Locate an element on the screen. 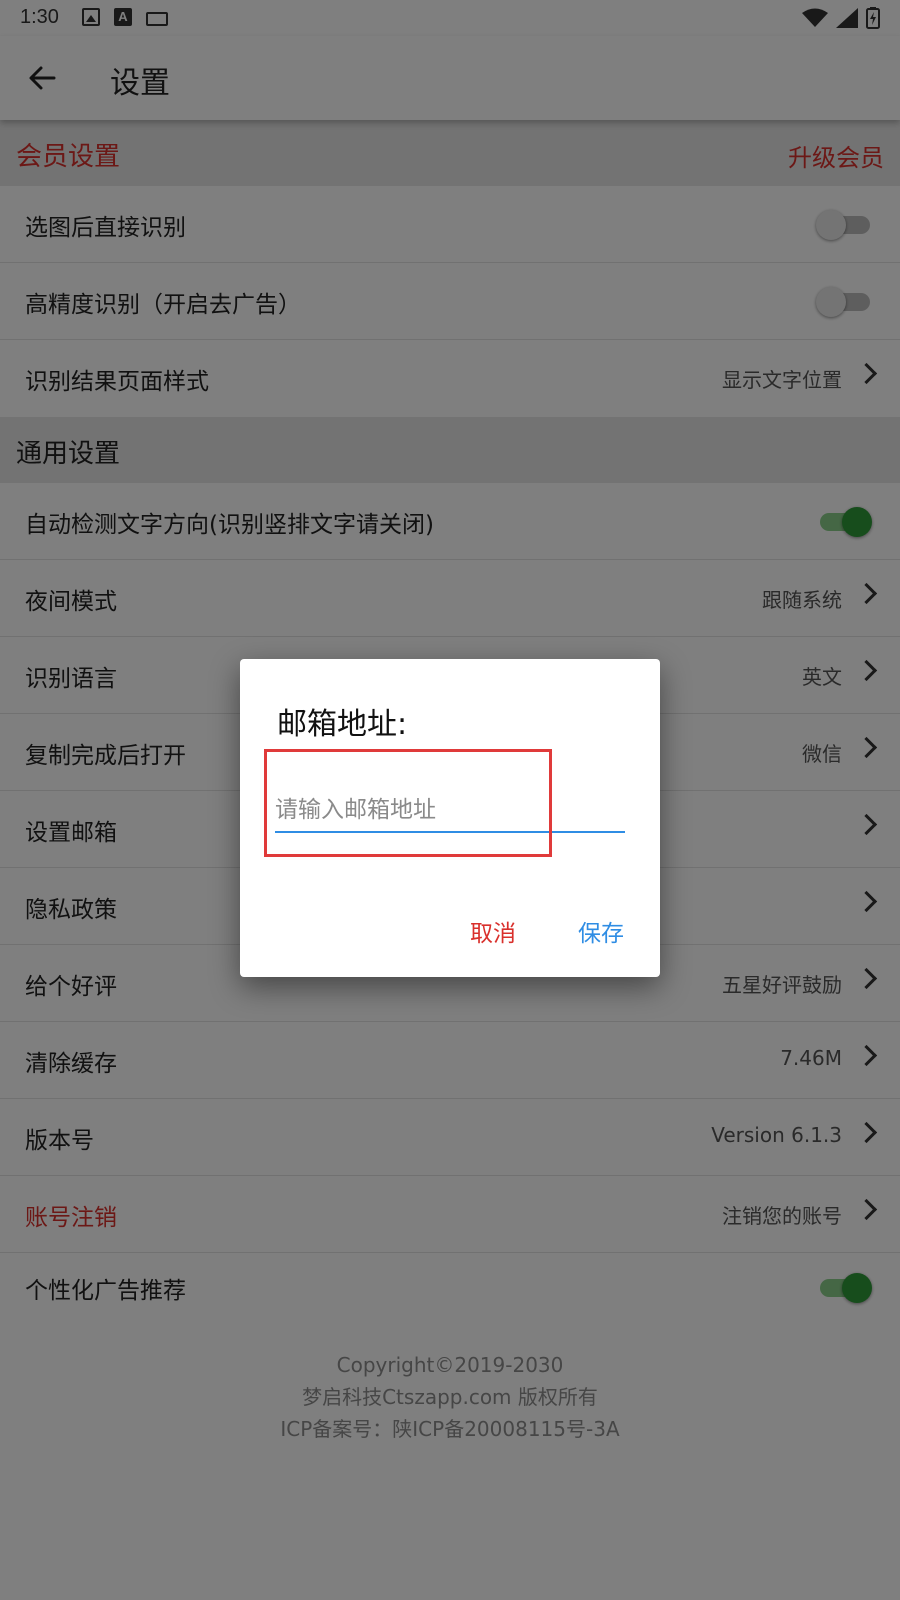 The image size is (900, 1600). cancel-button: 取消 is located at coordinates (493, 931).